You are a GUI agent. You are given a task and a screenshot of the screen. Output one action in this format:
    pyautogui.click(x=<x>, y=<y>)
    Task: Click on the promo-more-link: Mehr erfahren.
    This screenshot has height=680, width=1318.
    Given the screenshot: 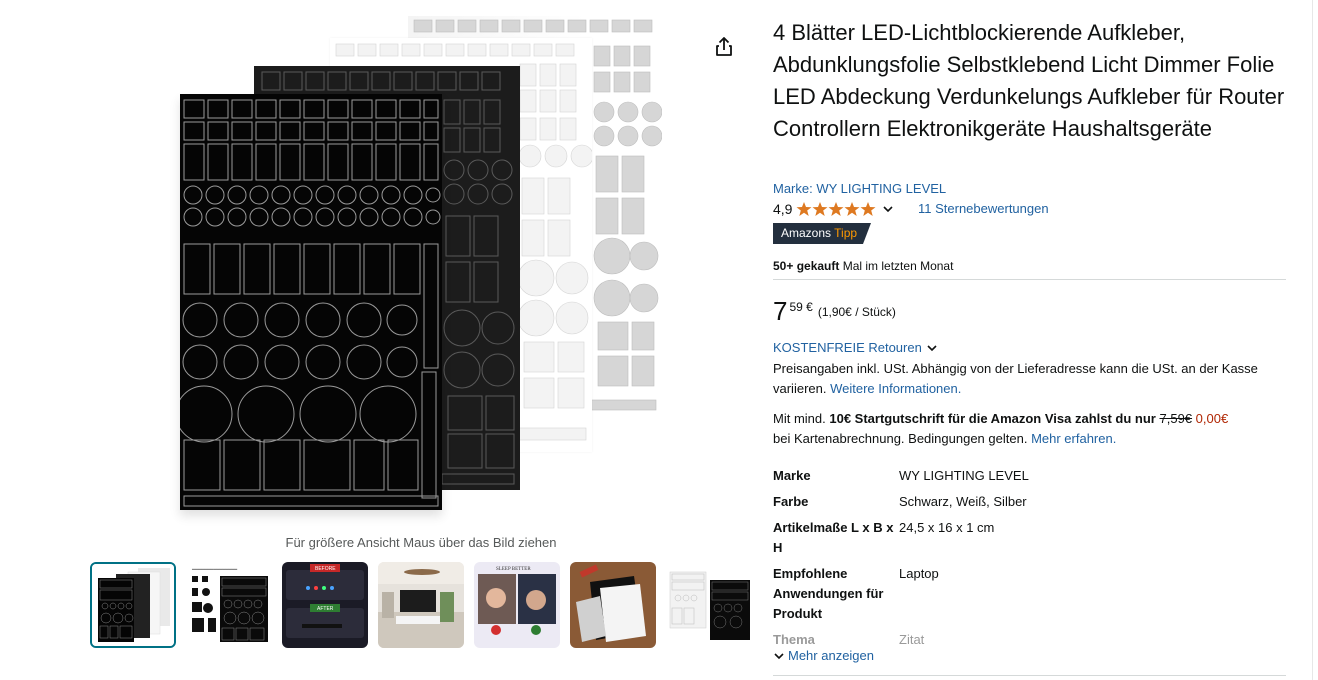 What is the action you would take?
    pyautogui.click(x=1073, y=438)
    